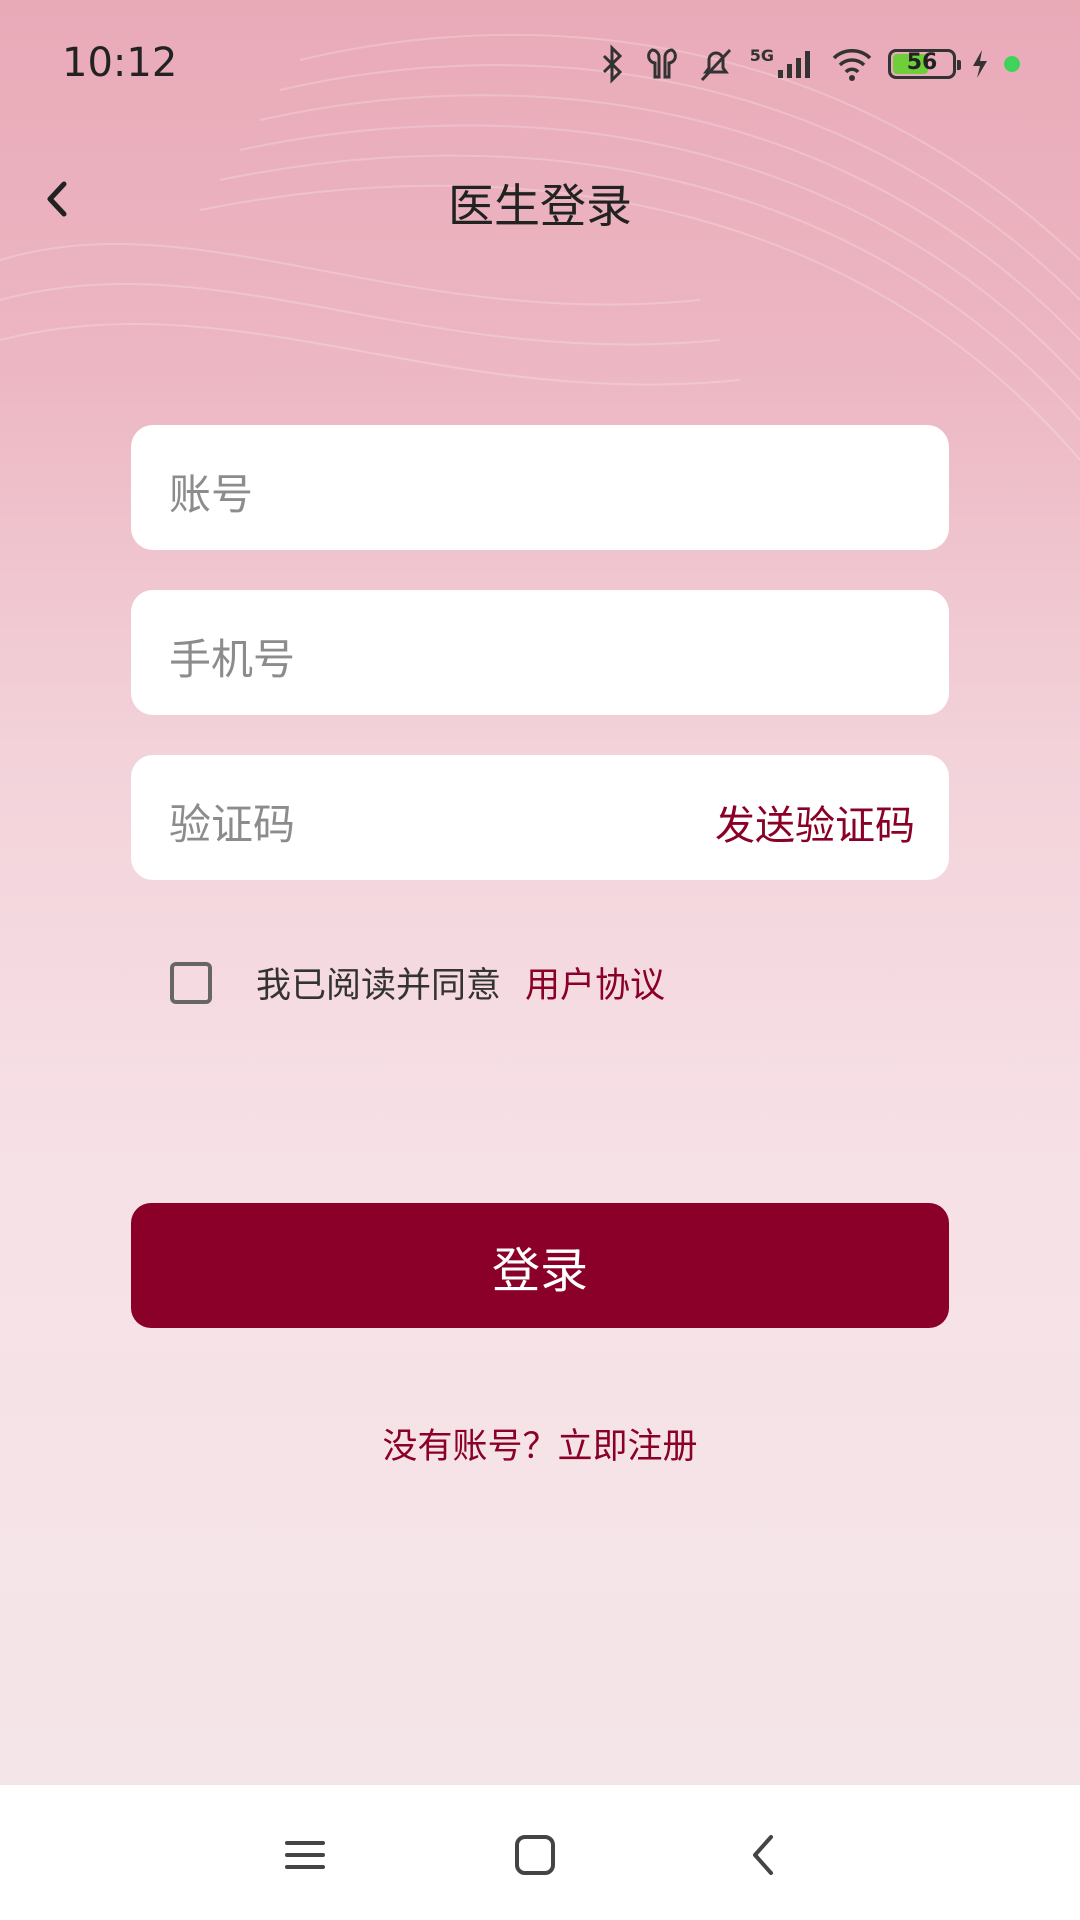 Image resolution: width=1080 pixels, height=1920 pixels. What do you see at coordinates (540, 487) in the screenshot?
I see `account-field: 账号` at bounding box center [540, 487].